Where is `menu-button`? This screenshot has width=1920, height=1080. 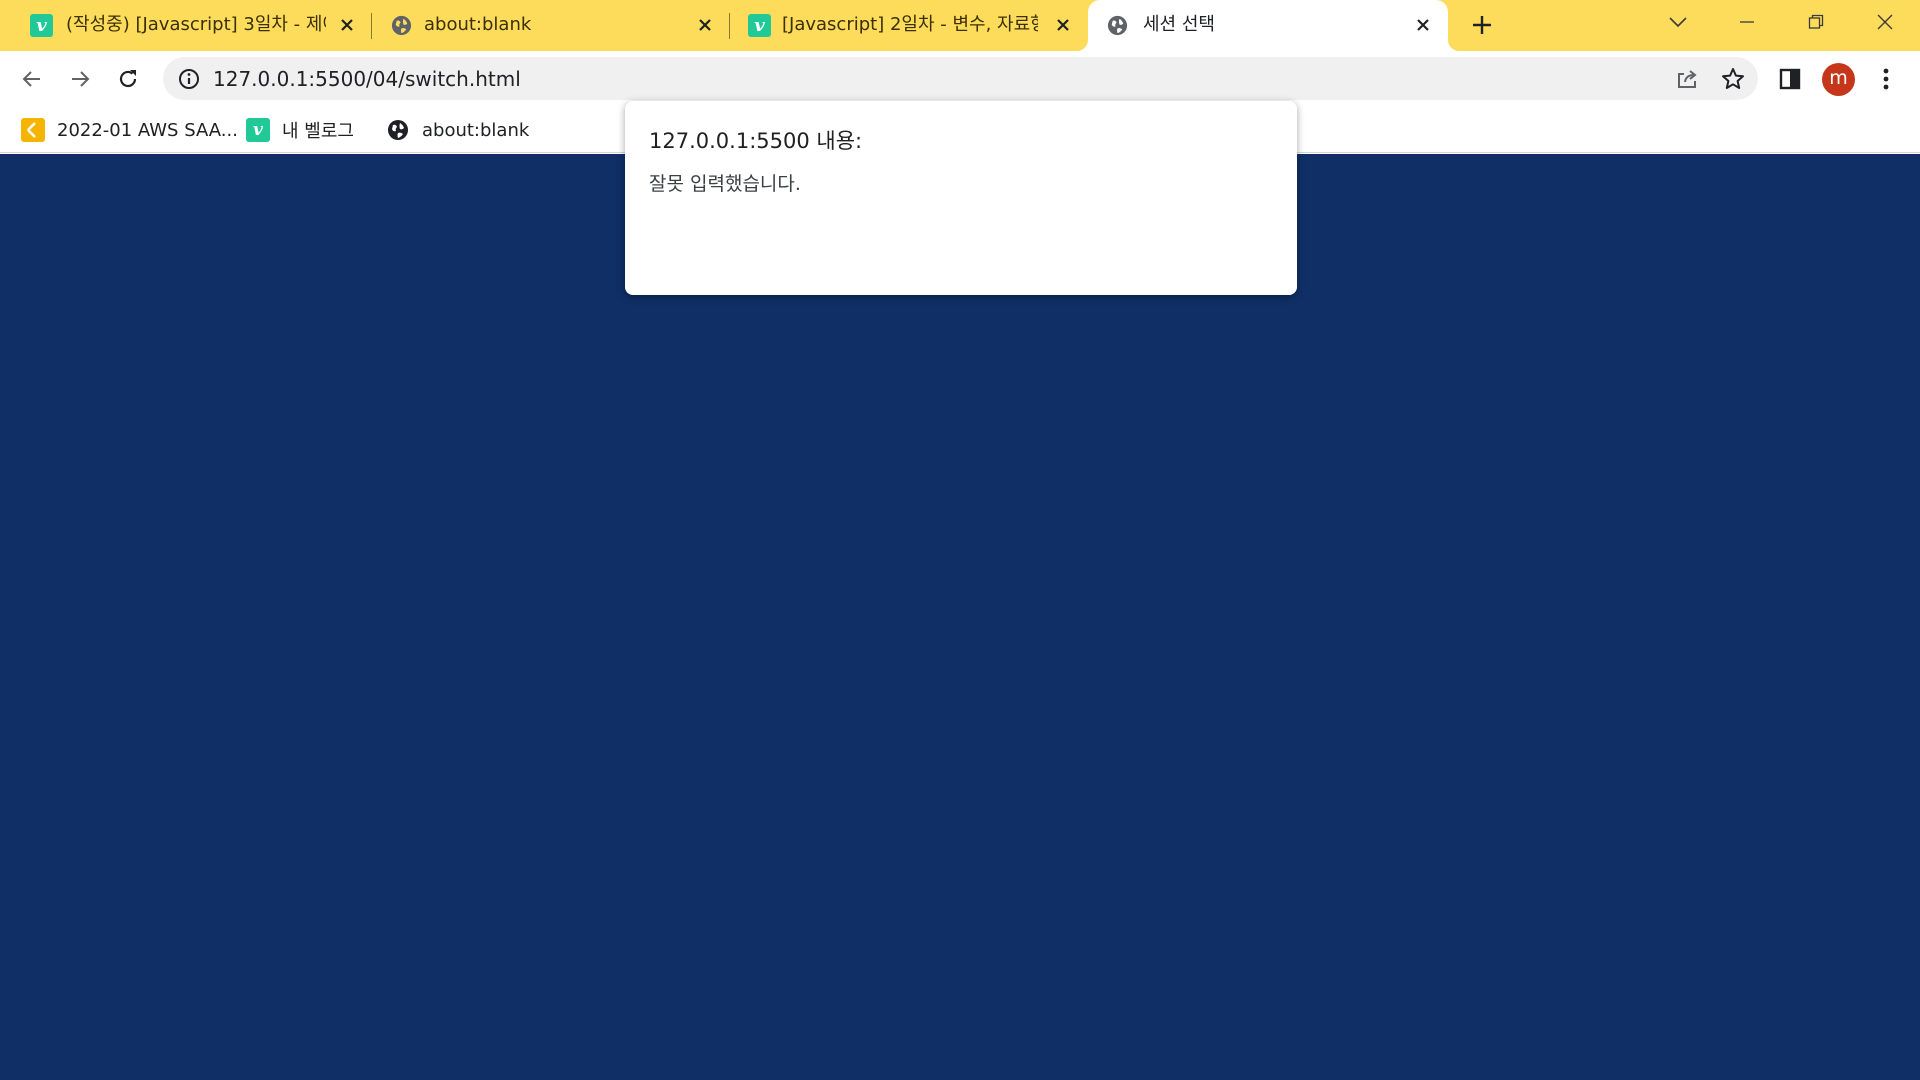
menu-button is located at coordinates (1886, 79).